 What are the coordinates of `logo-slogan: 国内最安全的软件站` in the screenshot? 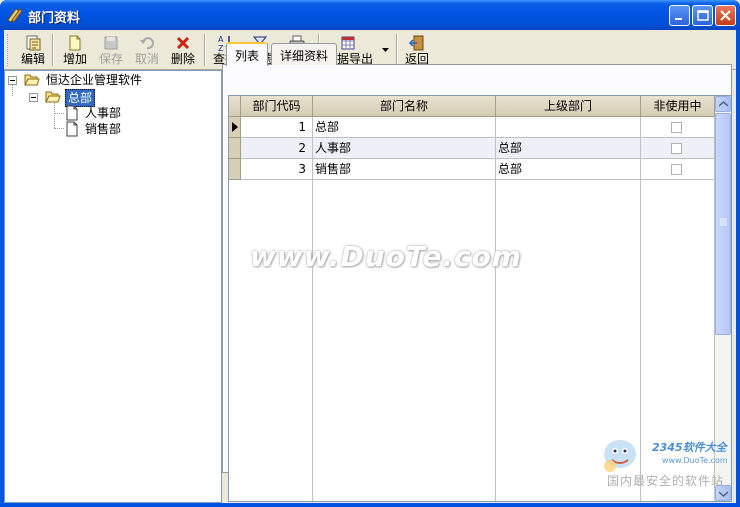 It's located at (666, 481).